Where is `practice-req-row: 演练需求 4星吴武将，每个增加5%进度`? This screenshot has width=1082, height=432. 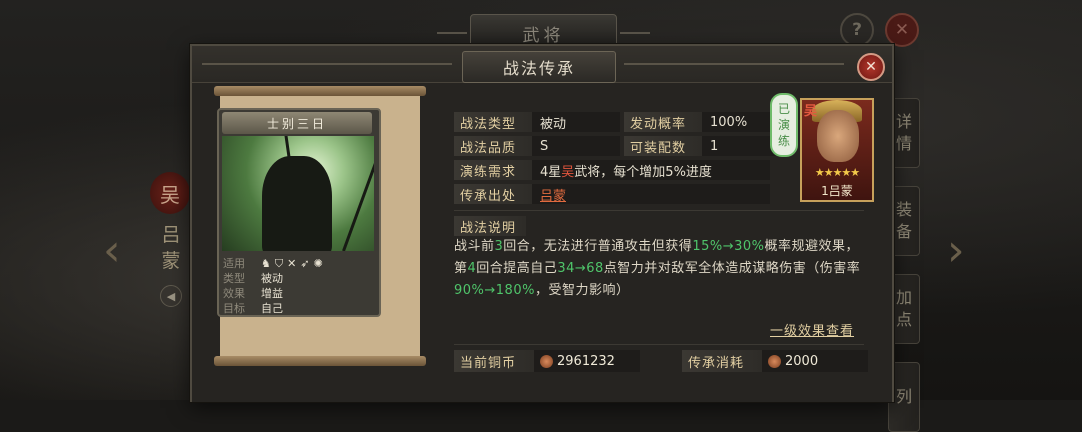 practice-req-row: 演练需求 4星吴武将，每个增加5%进度 is located at coordinates (612, 170).